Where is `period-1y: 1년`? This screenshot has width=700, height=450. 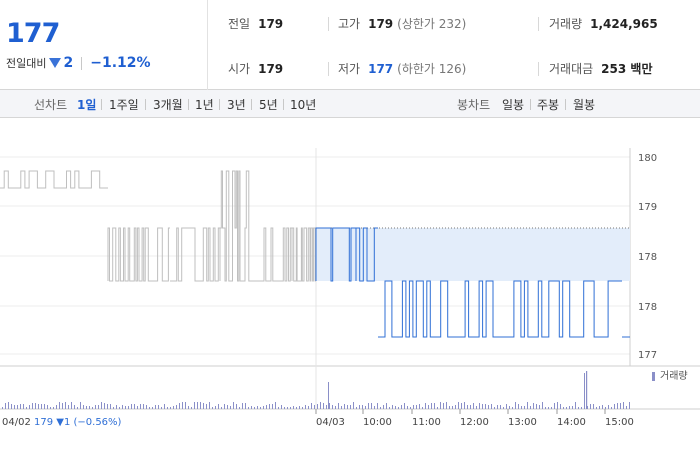
period-1y: 1년 is located at coordinates (204, 104).